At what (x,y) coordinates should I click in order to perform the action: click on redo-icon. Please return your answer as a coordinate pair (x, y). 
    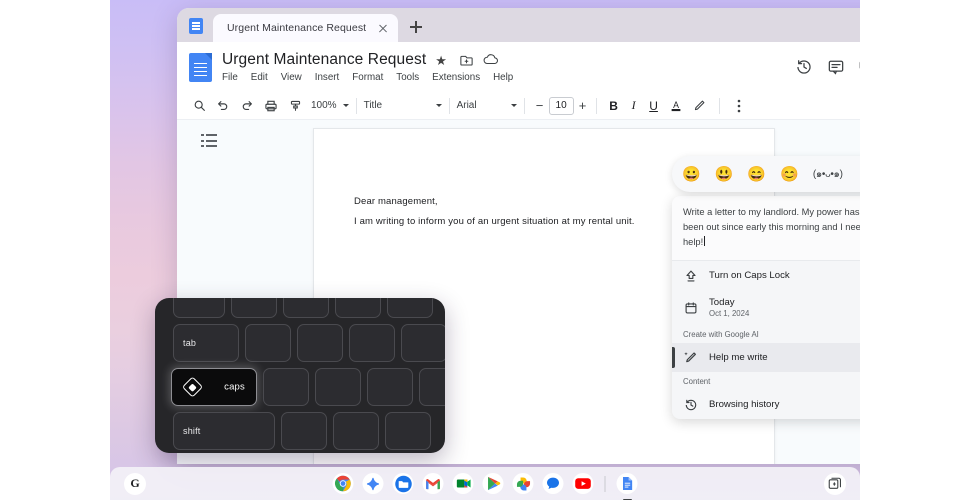
    Looking at the image, I should click on (247, 106).